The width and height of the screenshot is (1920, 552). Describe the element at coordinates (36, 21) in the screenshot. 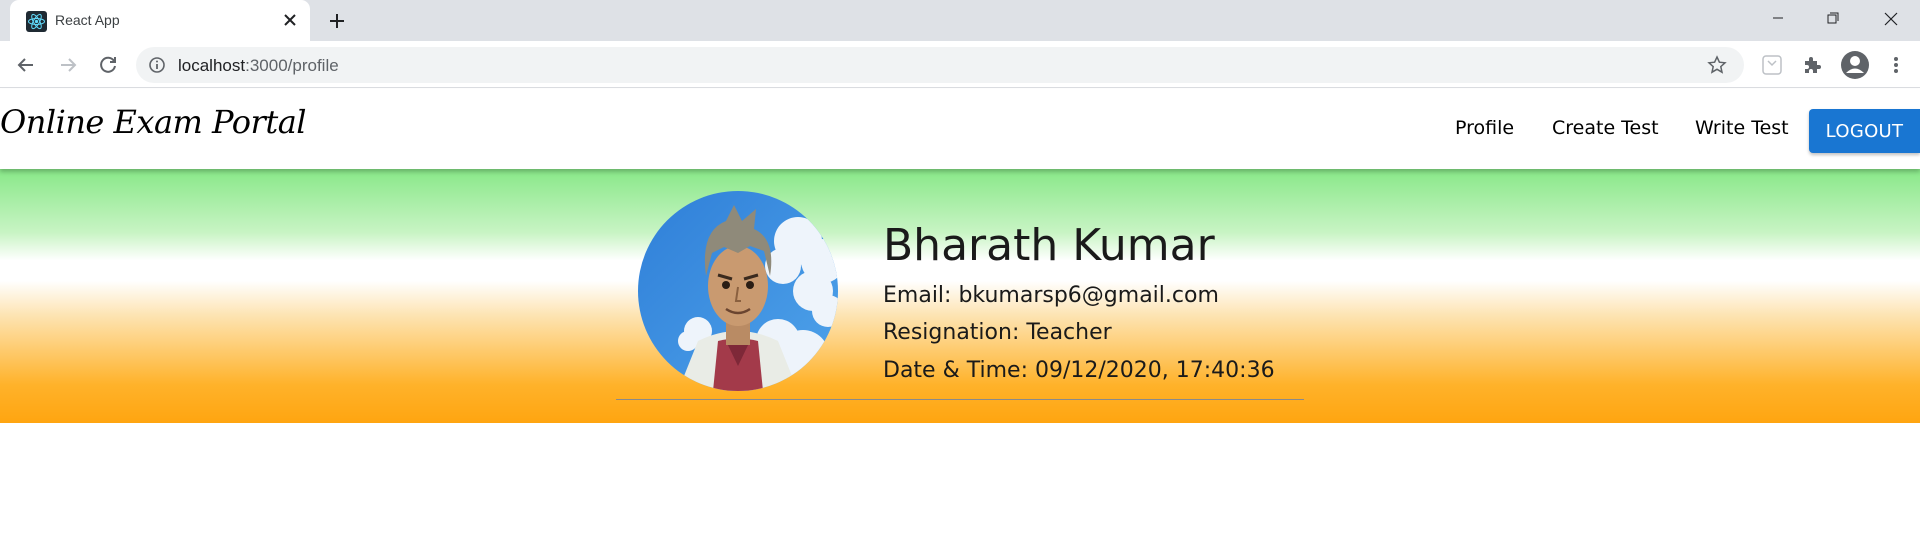

I see `react-favicon-icon` at that location.